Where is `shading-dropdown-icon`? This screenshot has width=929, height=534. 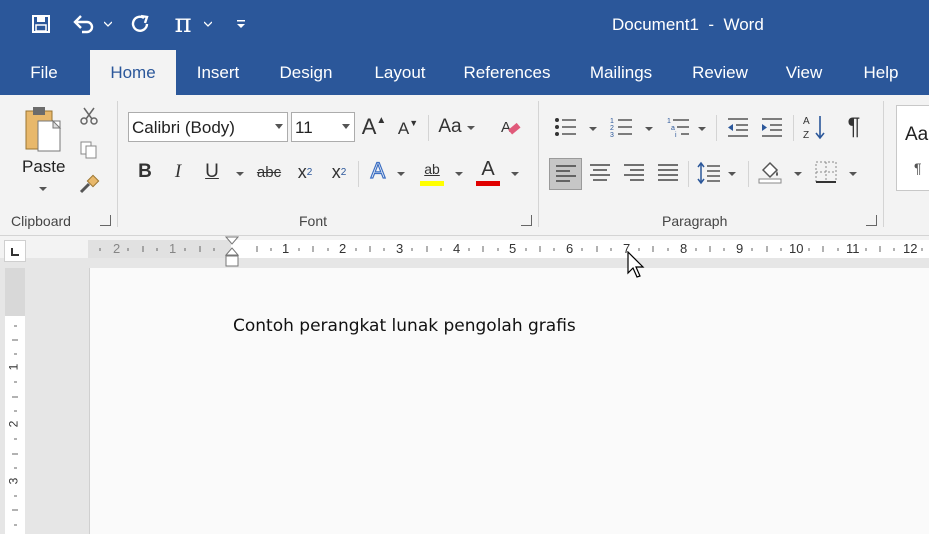
shading-dropdown-icon is located at coordinates (798, 174).